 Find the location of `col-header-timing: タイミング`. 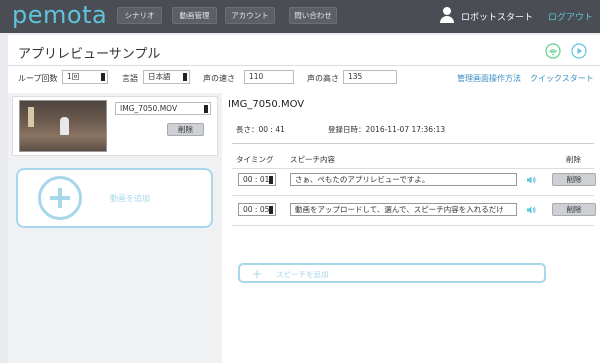

col-header-timing: タイミング is located at coordinates (255, 159).